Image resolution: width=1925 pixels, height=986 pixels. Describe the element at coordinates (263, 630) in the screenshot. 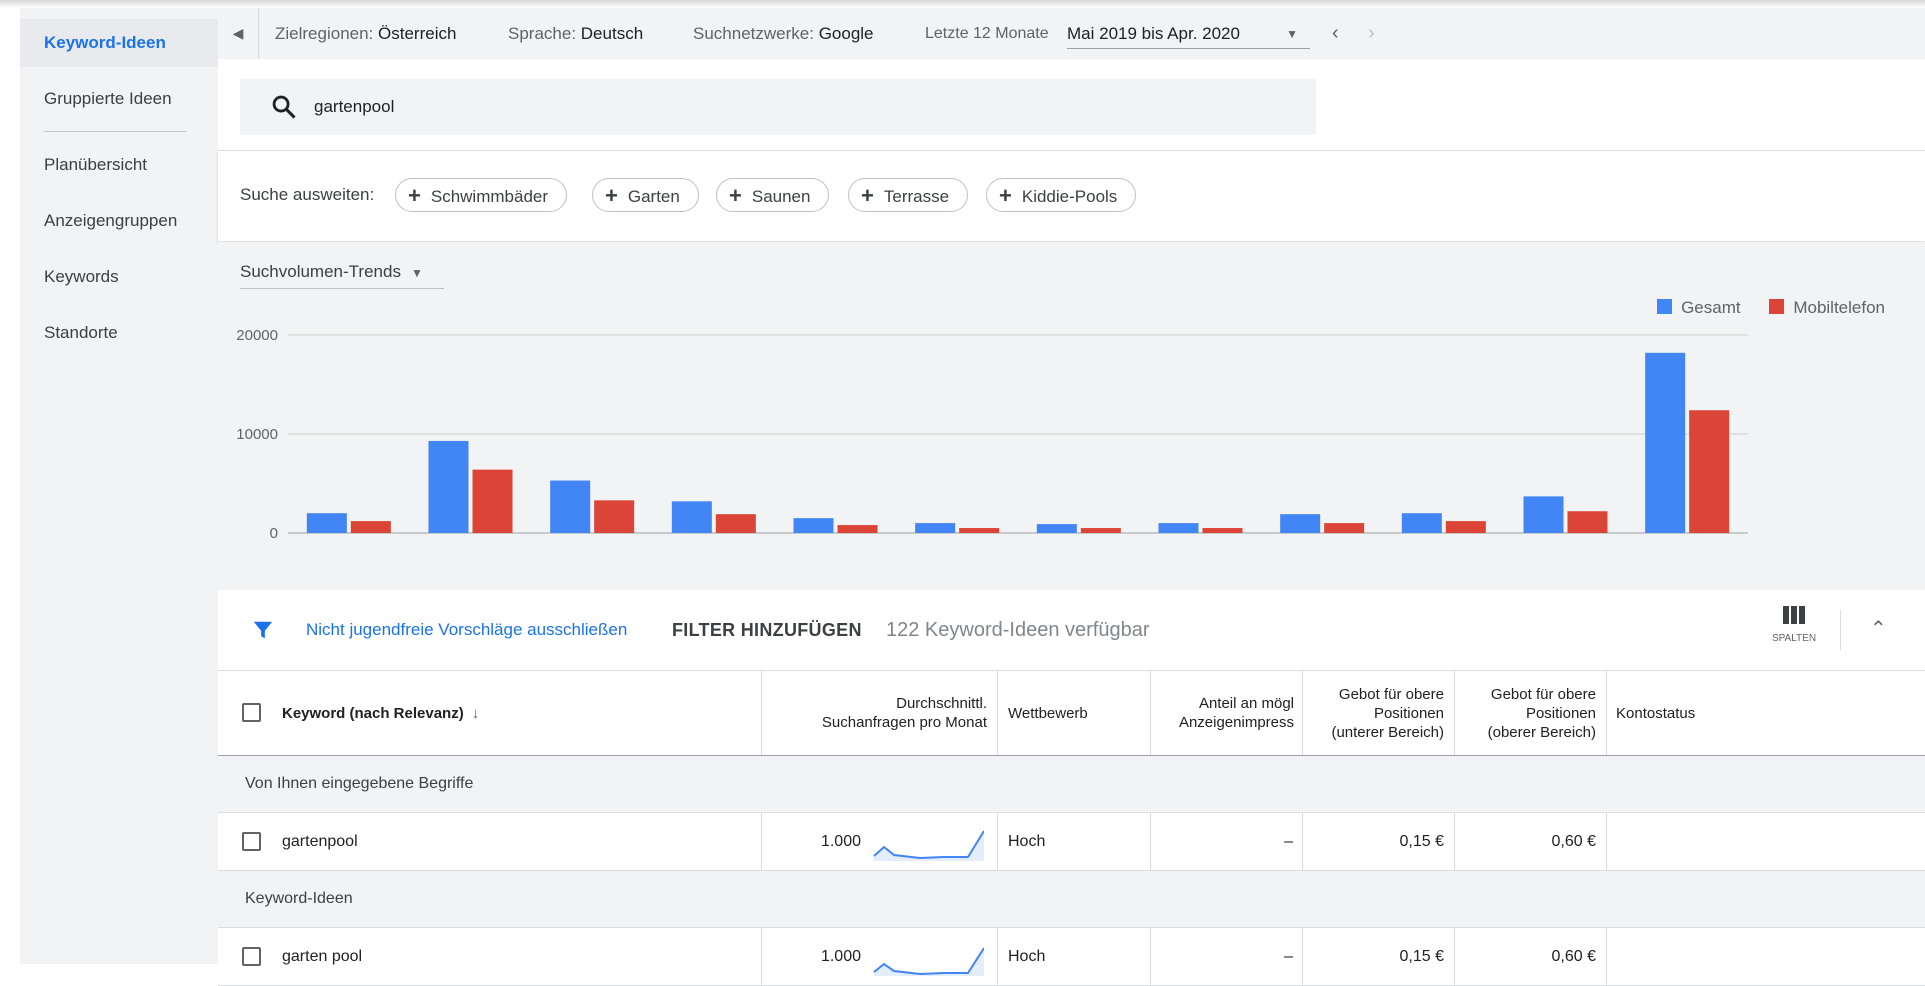

I see `filter-icon` at that location.